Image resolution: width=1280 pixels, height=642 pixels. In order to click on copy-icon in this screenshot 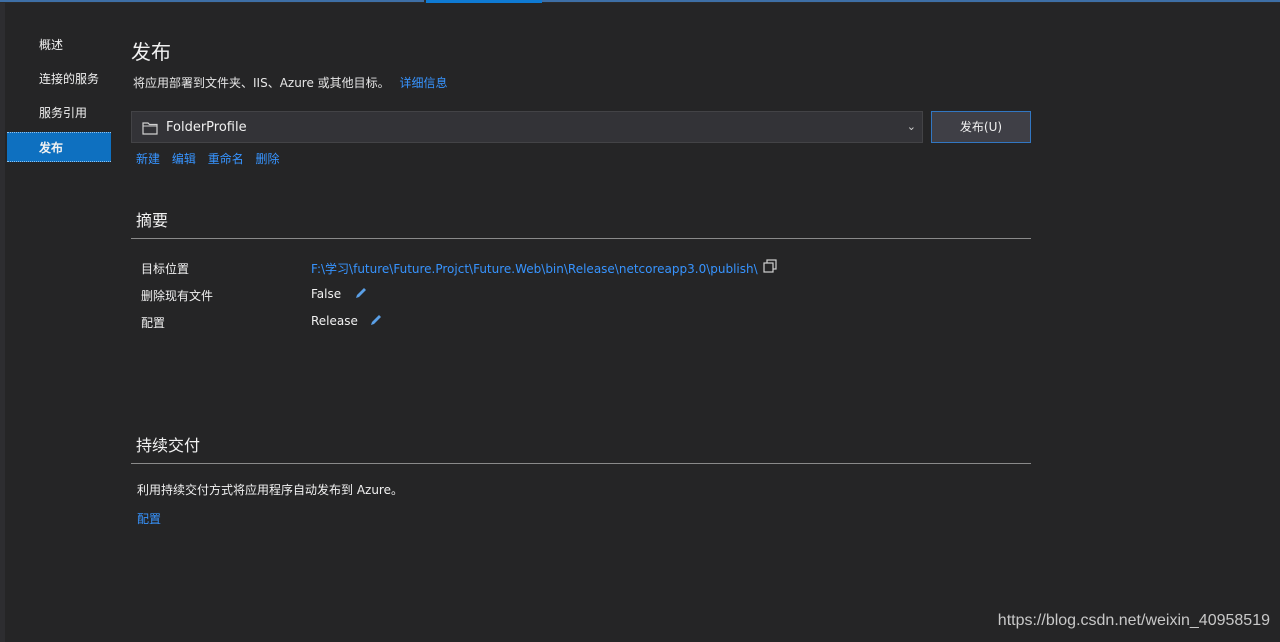, I will do `click(770, 267)`.